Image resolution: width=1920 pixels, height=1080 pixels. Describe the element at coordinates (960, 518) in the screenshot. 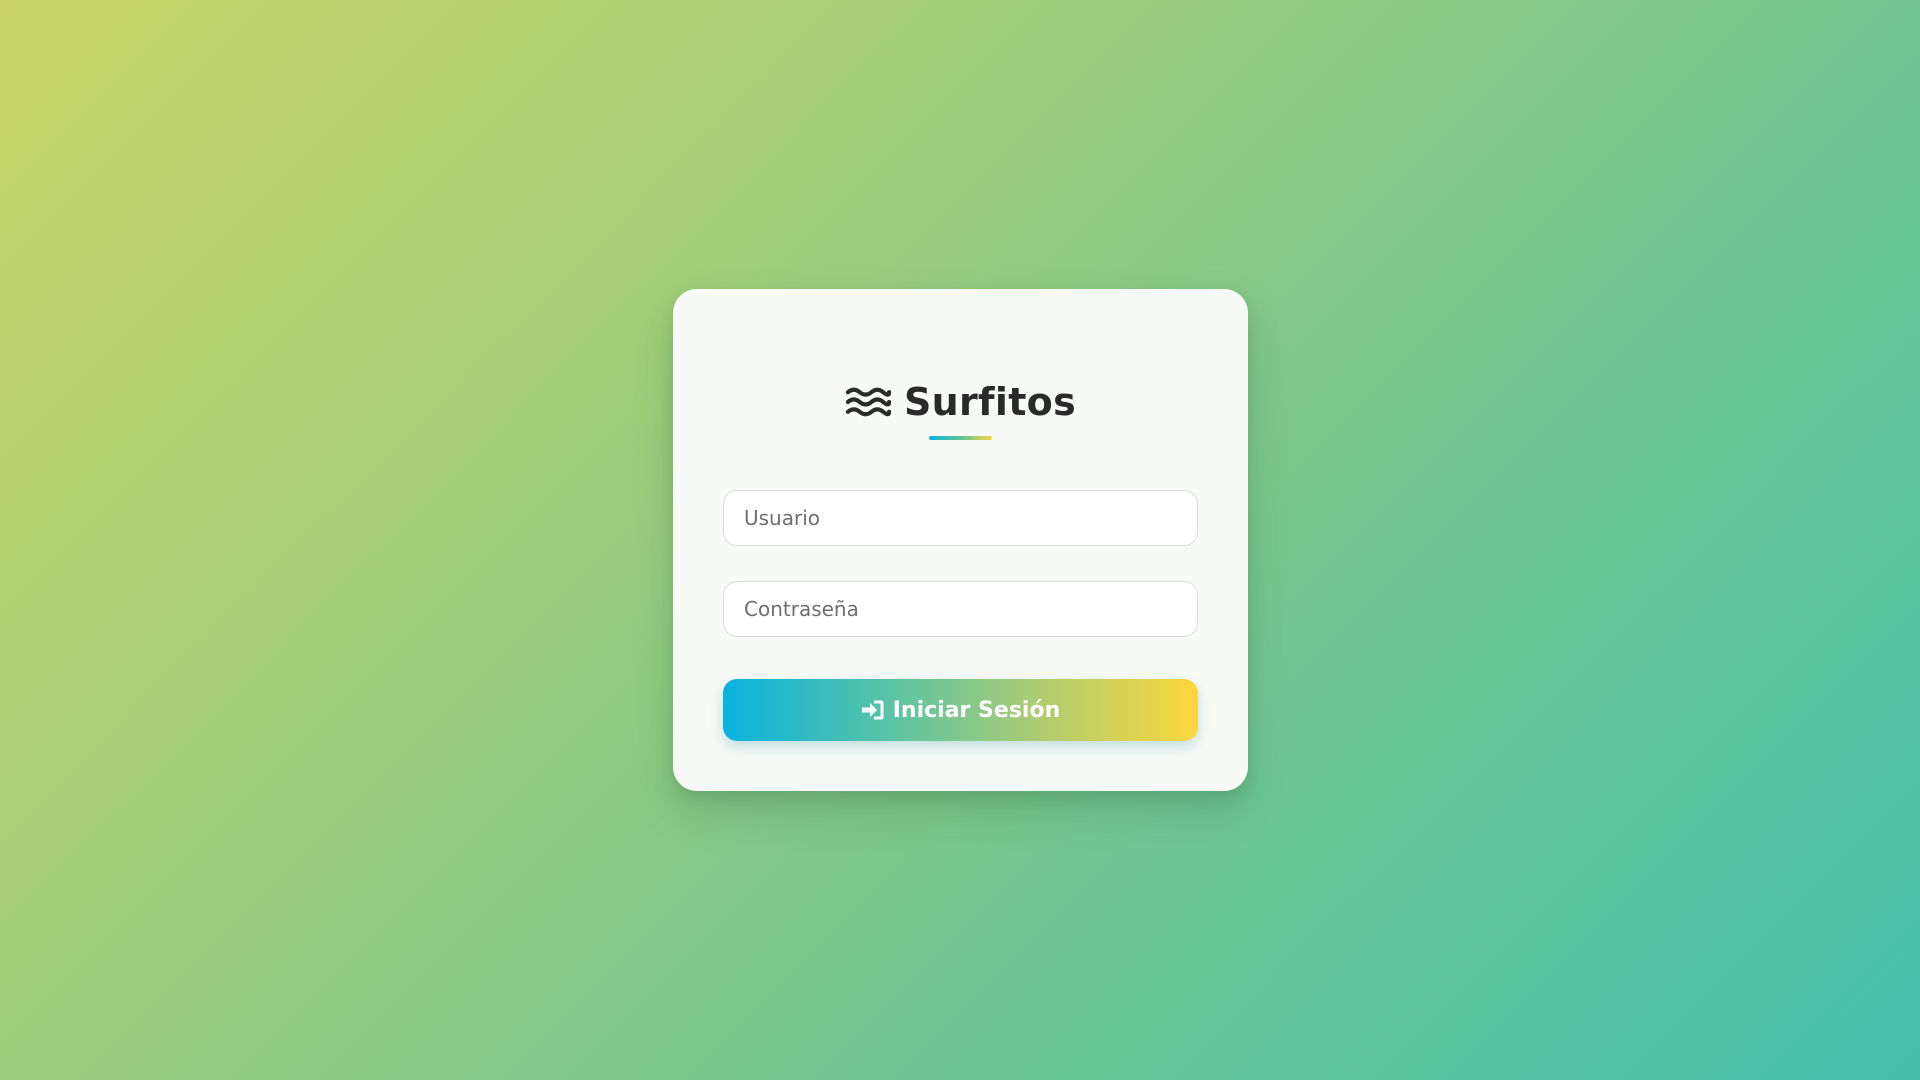

I see `username-input` at that location.